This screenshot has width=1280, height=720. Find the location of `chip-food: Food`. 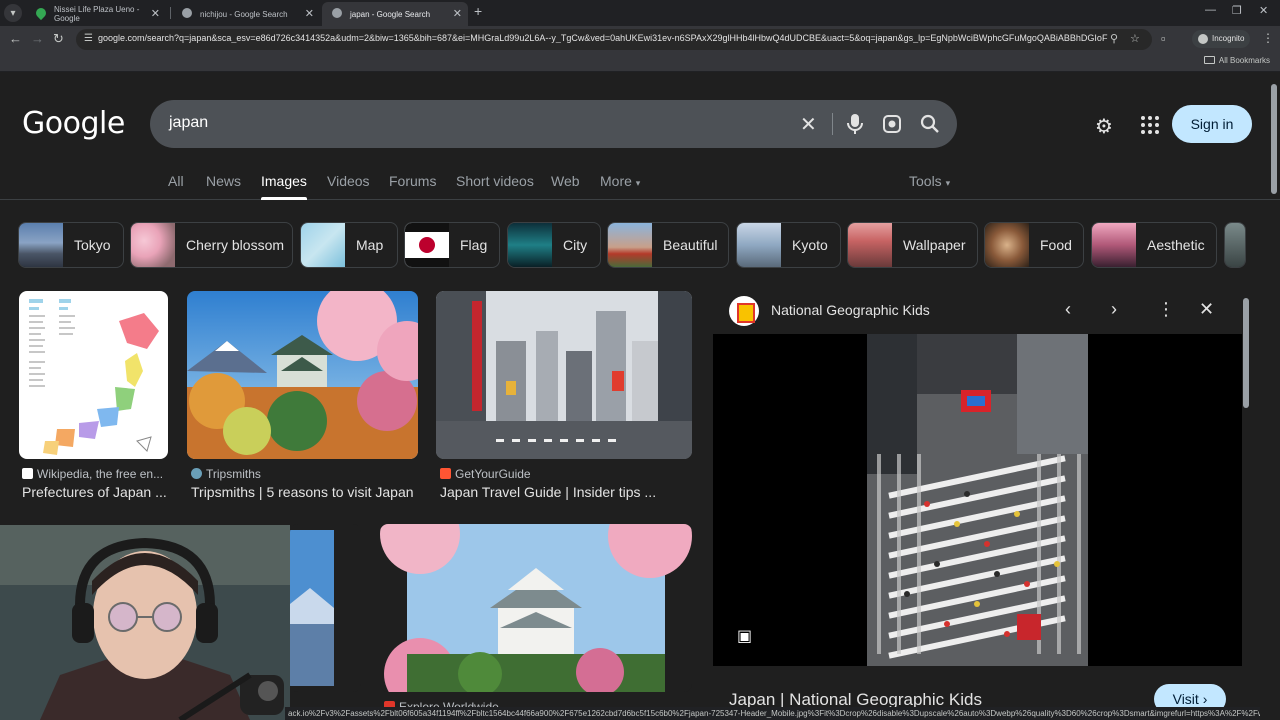

chip-food: Food is located at coordinates (1034, 245).